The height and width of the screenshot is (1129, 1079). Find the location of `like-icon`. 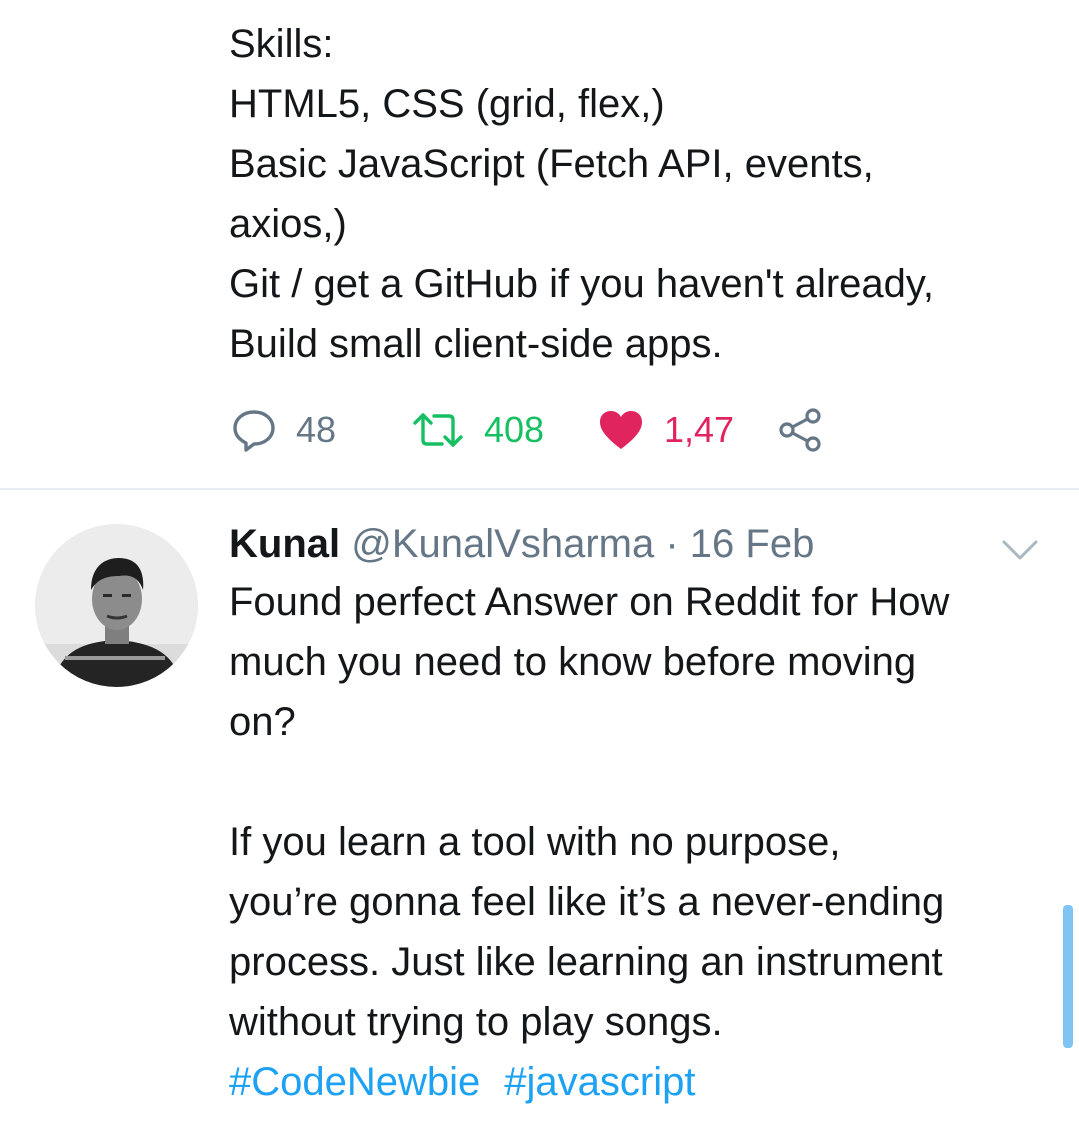

like-icon is located at coordinates (621, 430).